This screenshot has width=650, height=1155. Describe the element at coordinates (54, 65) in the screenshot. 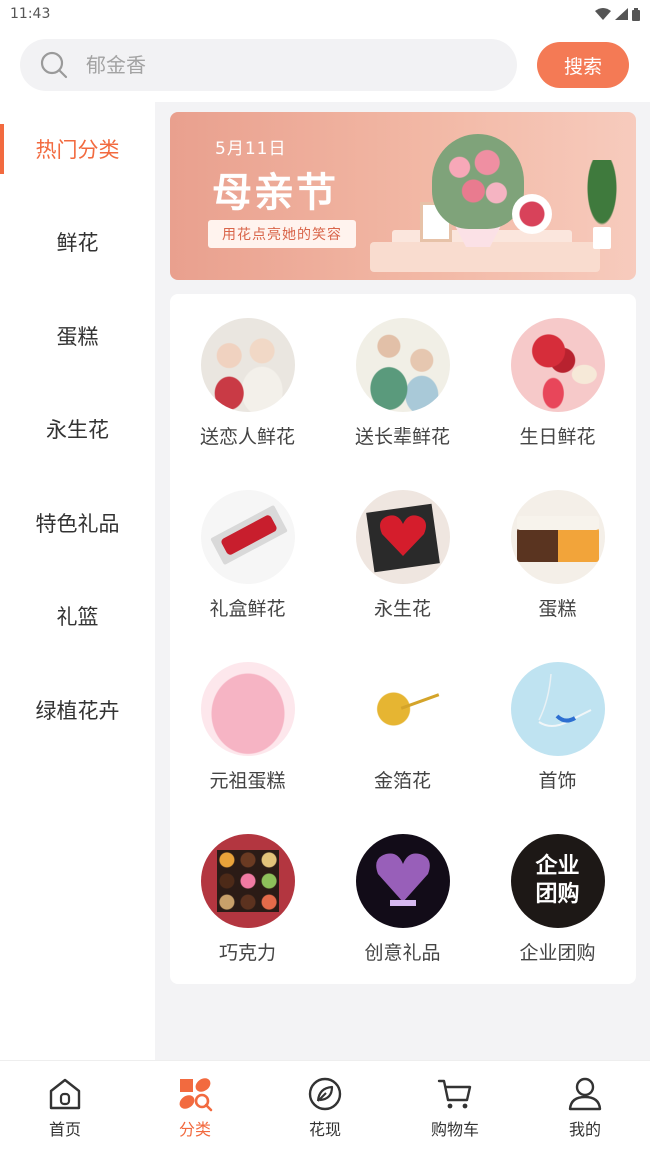

I see `search-icon` at that location.